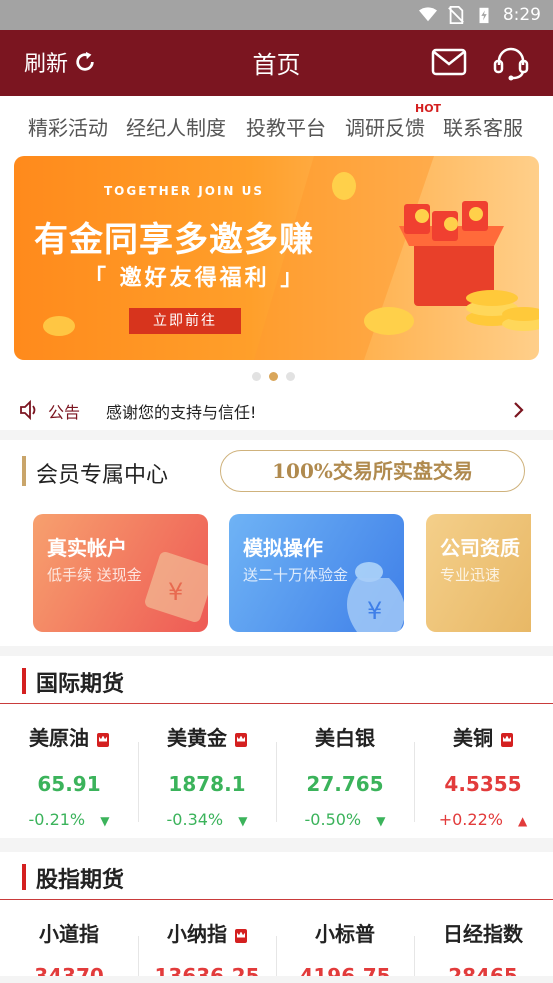 Image resolution: width=553 pixels, height=983 pixels. I want to click on card-subtitle: 专业迅速, so click(470, 575).